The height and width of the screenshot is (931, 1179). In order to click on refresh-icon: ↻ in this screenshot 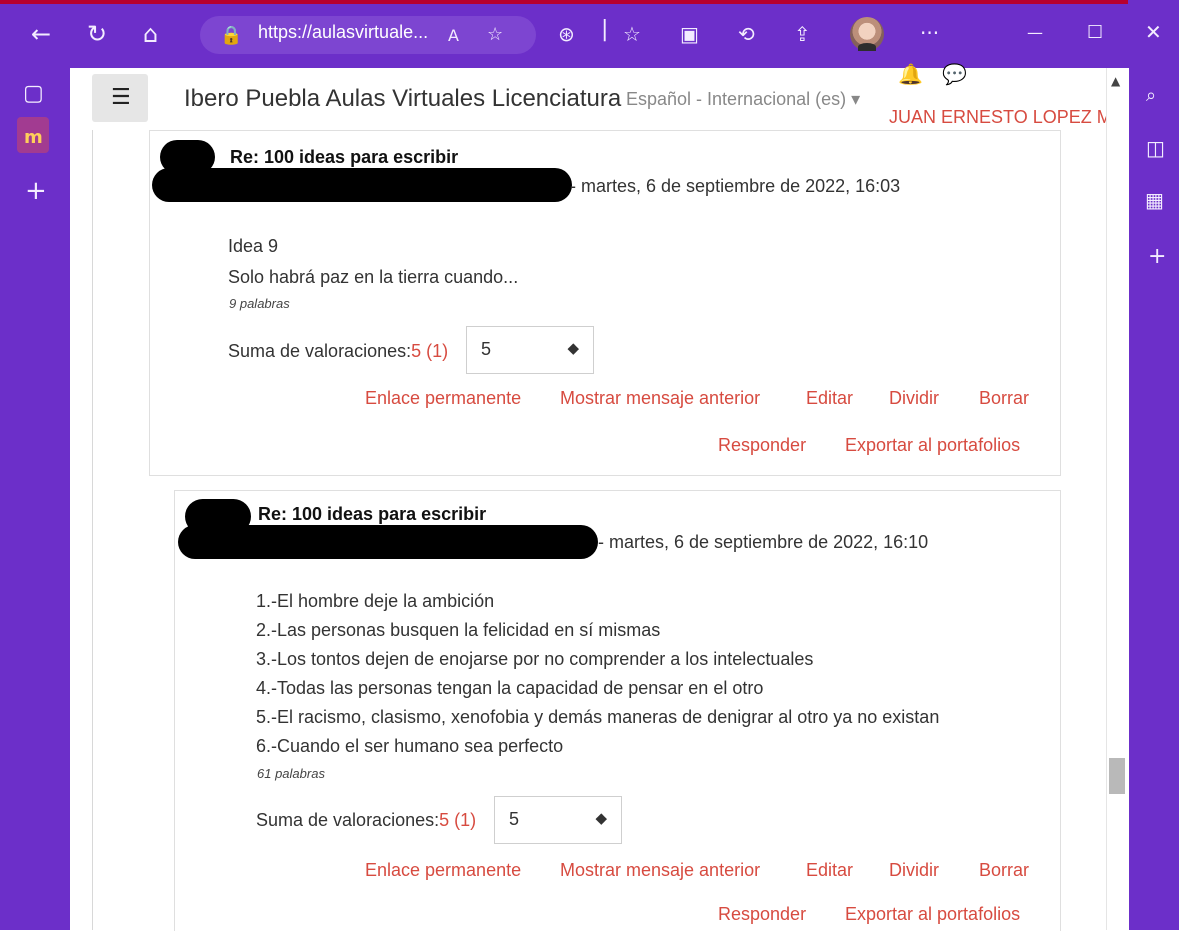, I will do `click(97, 34)`.